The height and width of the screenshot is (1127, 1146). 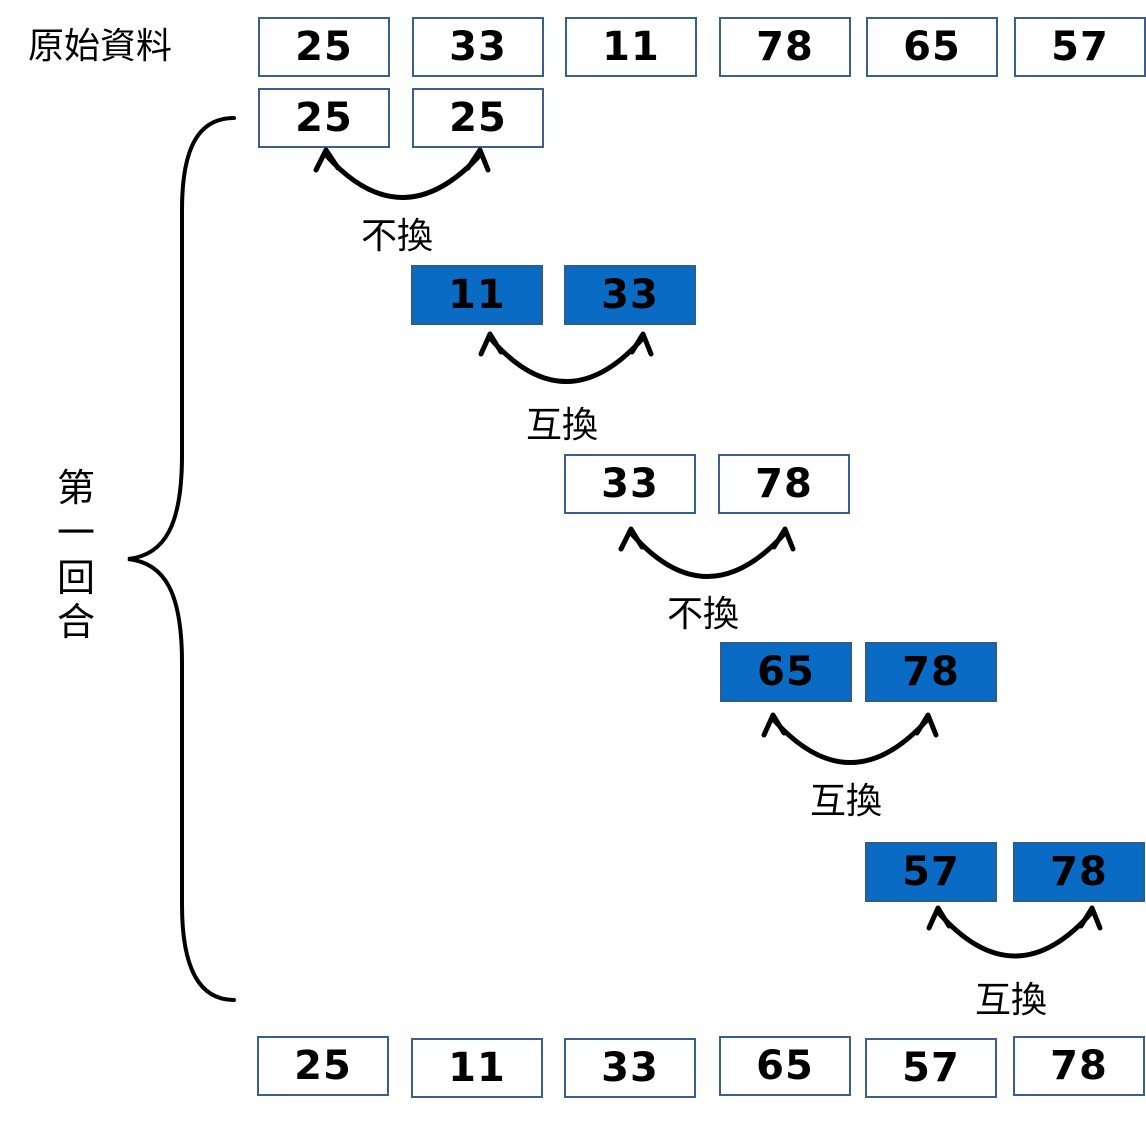 What do you see at coordinates (708, 554) in the screenshot?
I see `step-3-compare-arrow` at bounding box center [708, 554].